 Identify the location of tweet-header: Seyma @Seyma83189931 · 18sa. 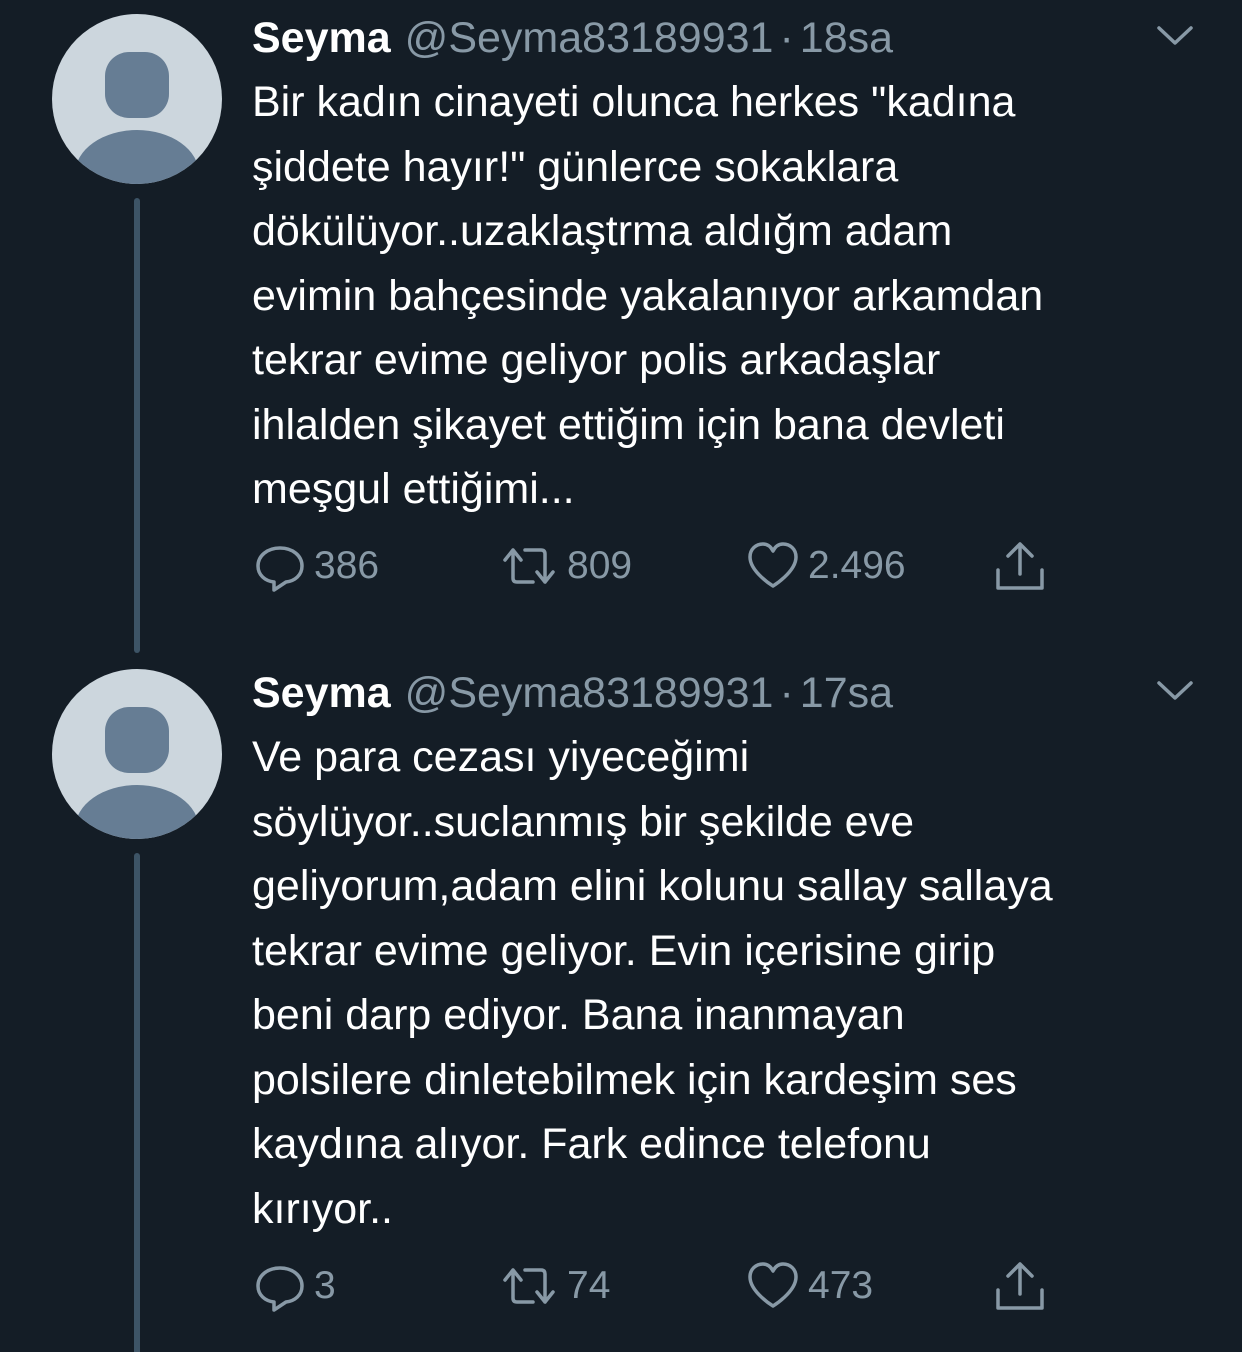
(572, 38).